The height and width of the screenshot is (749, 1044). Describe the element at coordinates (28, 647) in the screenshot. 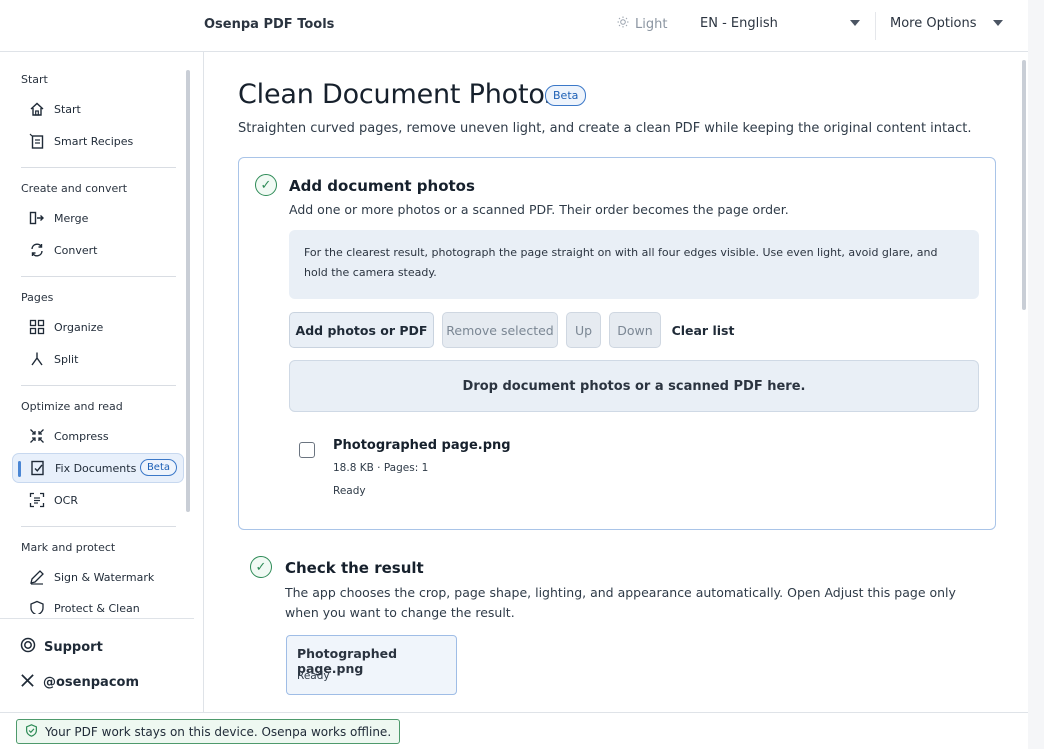

I see `support-icon` at that location.